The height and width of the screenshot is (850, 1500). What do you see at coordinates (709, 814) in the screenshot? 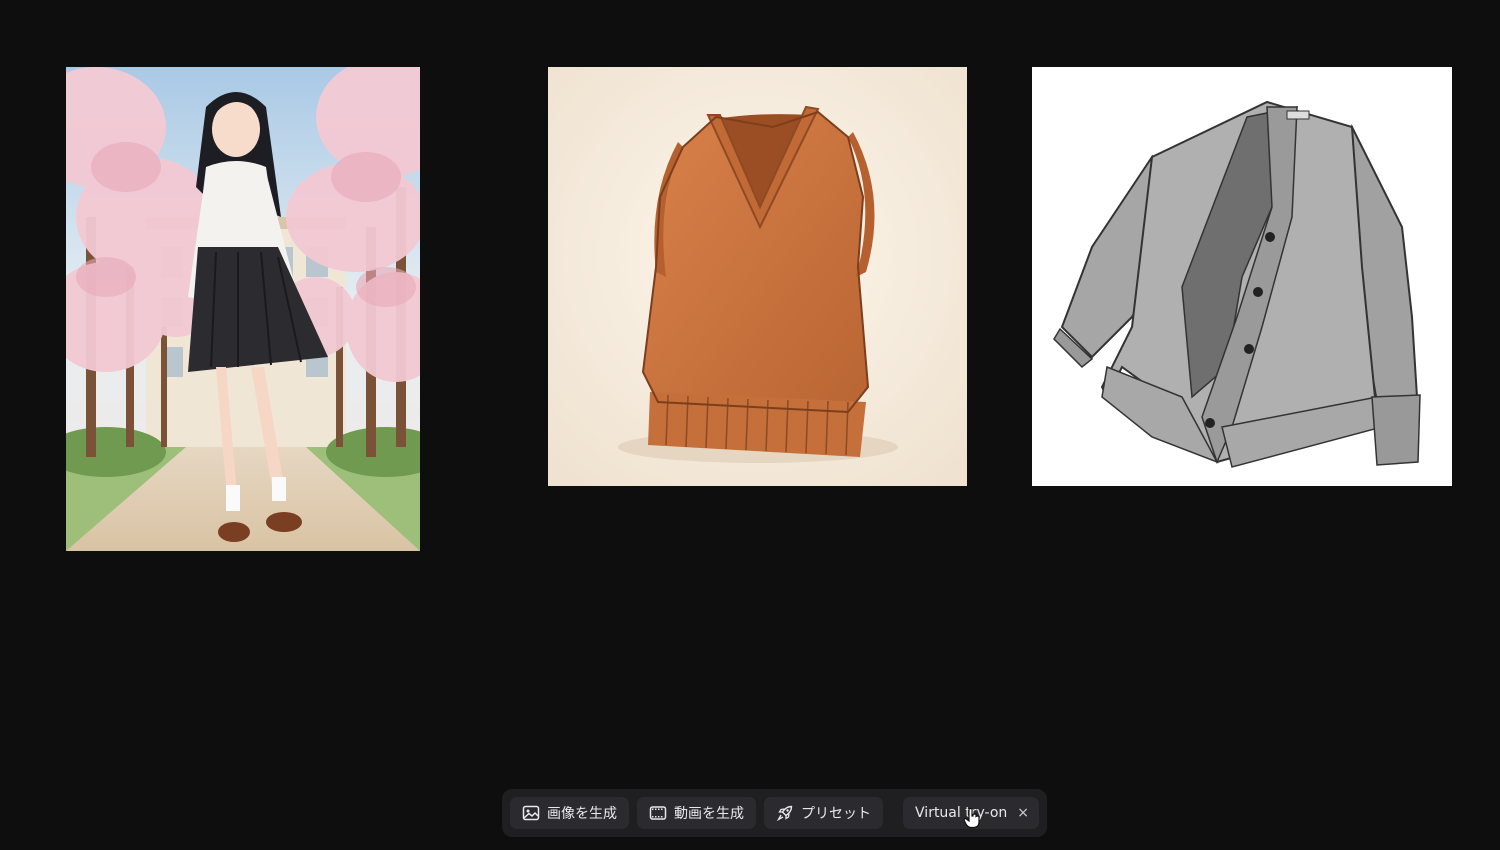
I see `generate-video-label: 動画を生成` at bounding box center [709, 814].